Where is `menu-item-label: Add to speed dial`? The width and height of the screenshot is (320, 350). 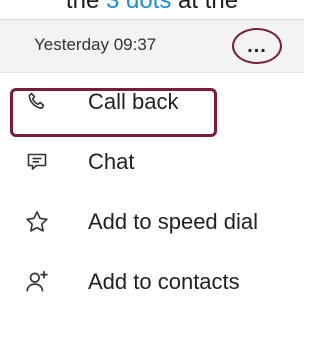 menu-item-label: Add to speed dial is located at coordinates (173, 221).